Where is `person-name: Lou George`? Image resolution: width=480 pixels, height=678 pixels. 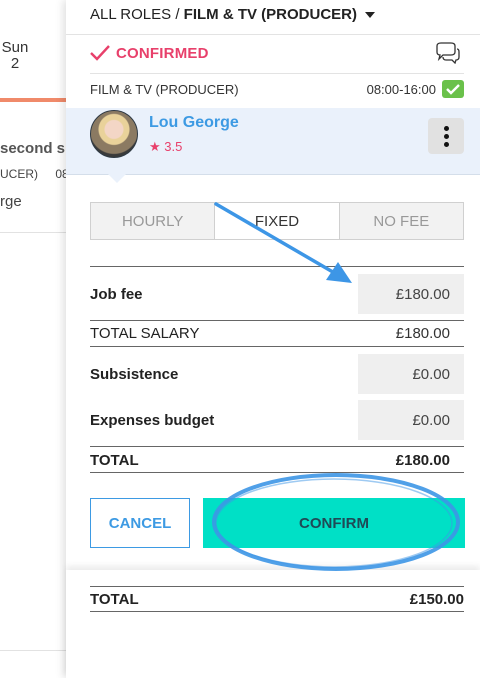 person-name: Lou George is located at coordinates (194, 123).